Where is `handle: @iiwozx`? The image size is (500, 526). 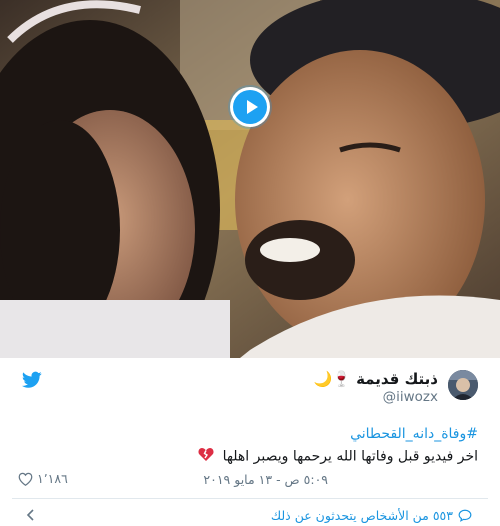
handle: @iiwozx is located at coordinates (376, 397).